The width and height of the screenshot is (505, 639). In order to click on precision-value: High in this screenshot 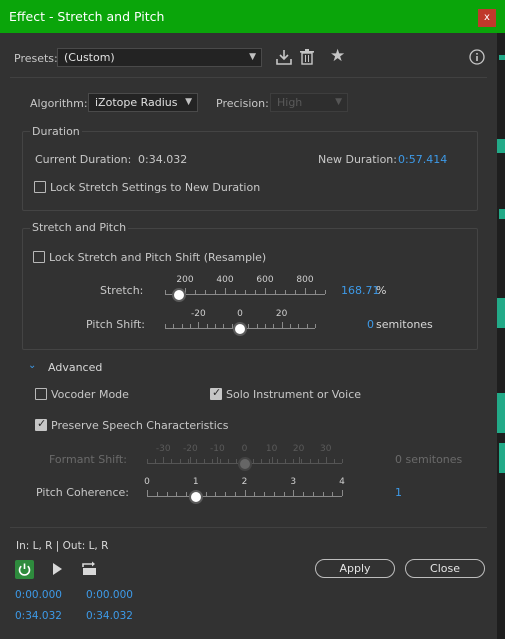, I will do `click(290, 102)`.